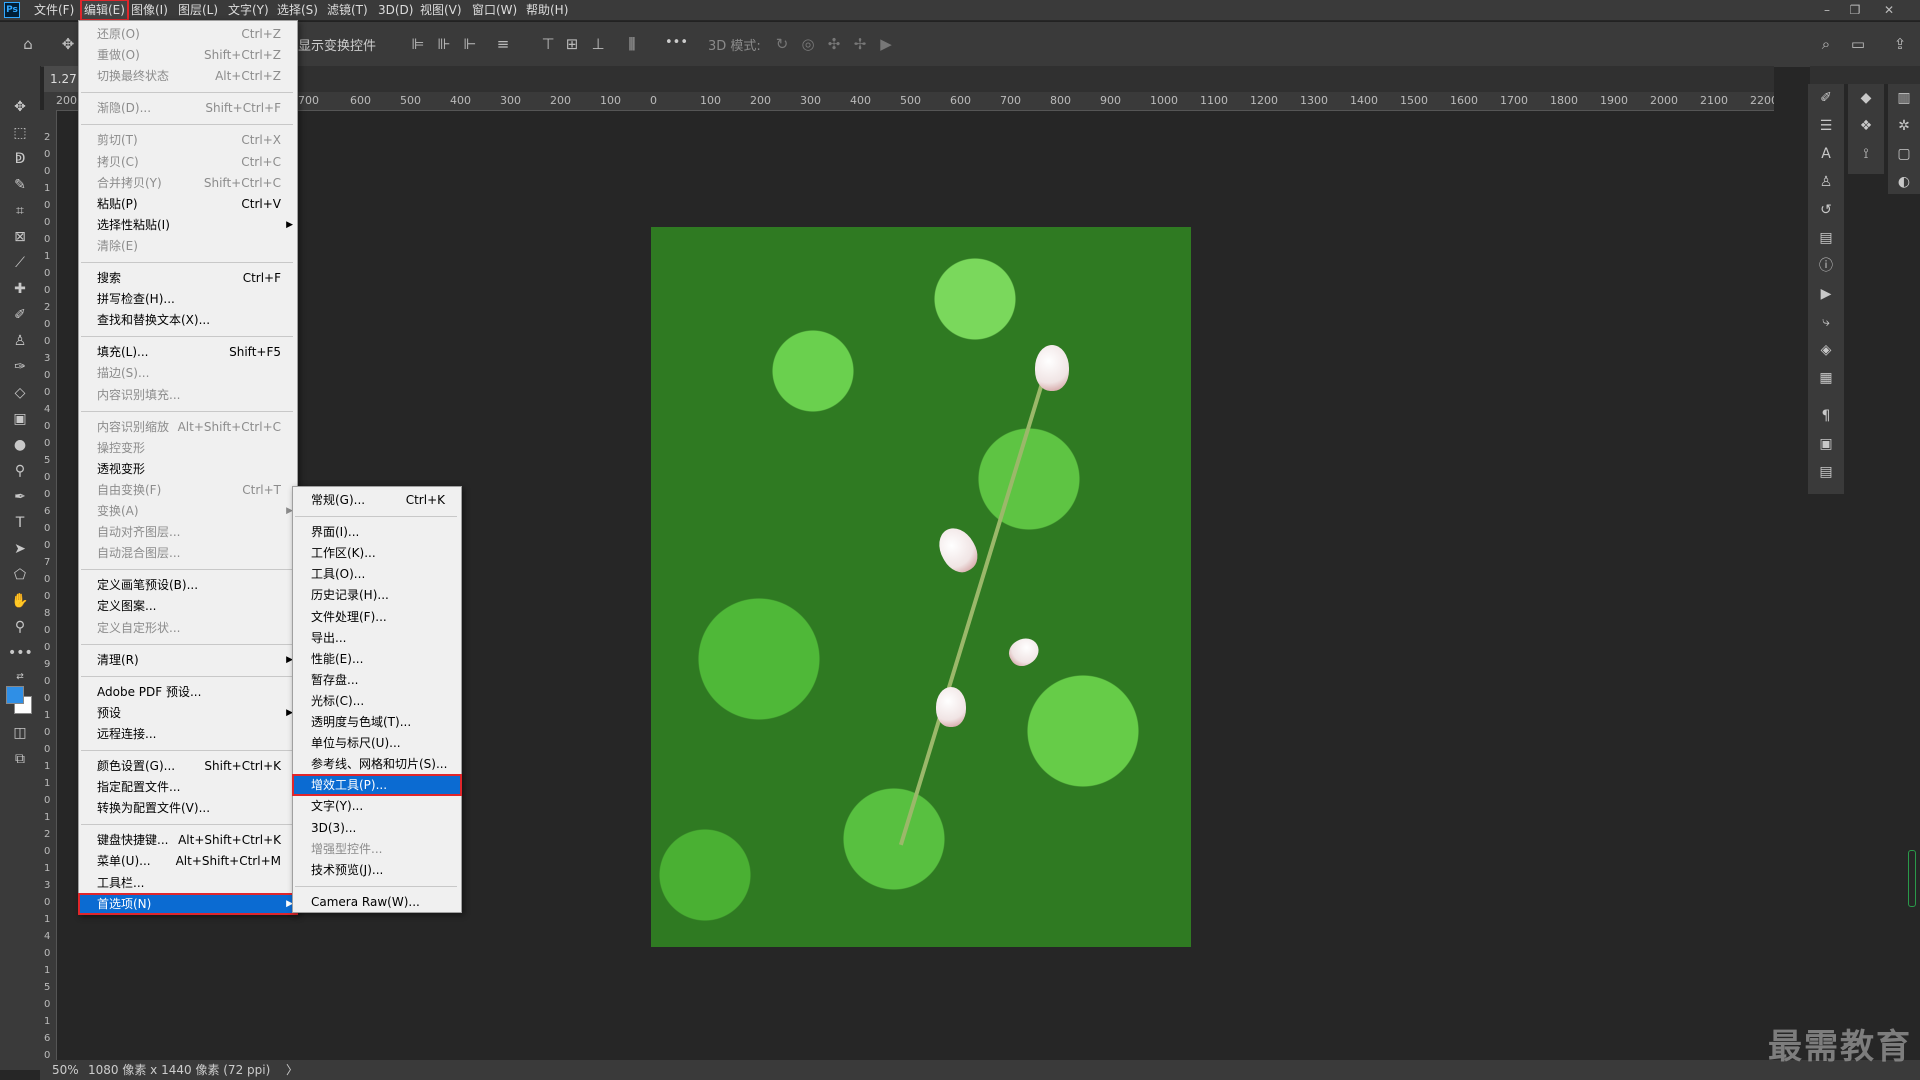 The image size is (1920, 1080). Describe the element at coordinates (418, 44) in the screenshot. I see `align-left-icon: ⊫` at that location.